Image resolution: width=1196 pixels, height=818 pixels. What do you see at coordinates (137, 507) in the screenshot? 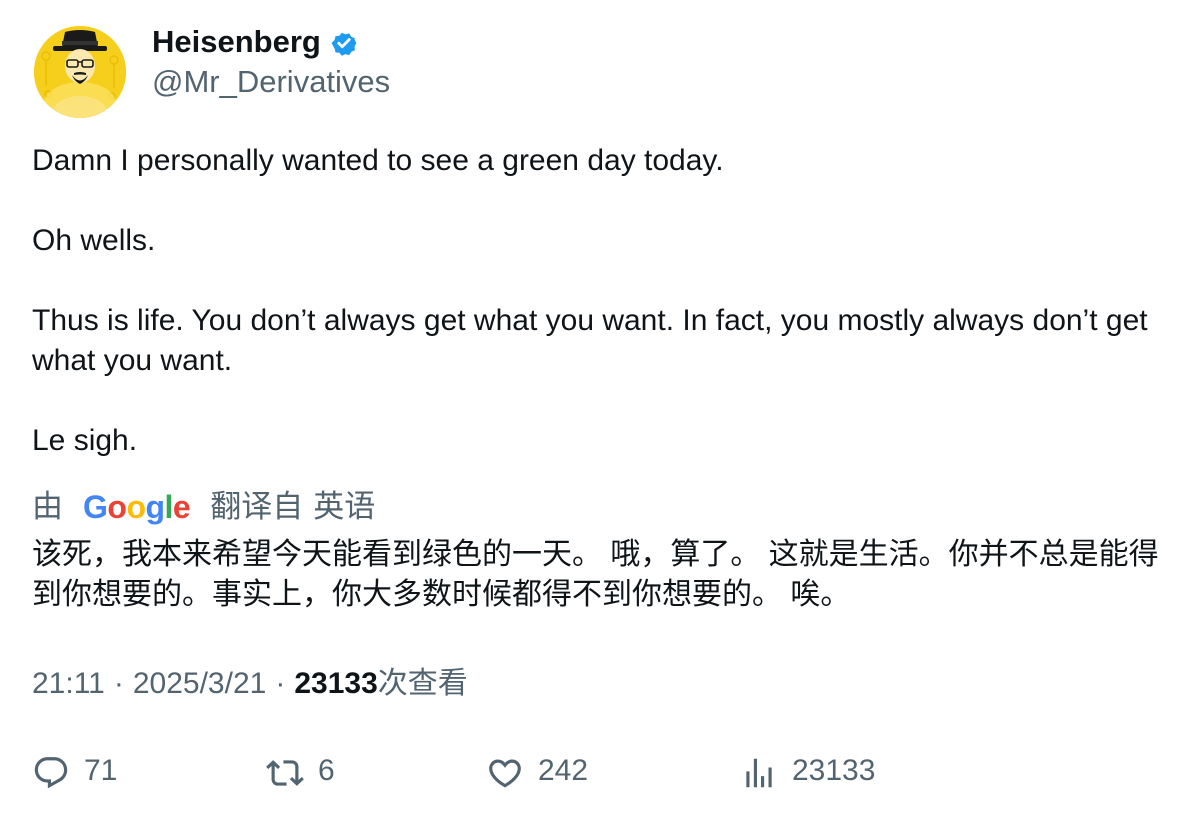
I see `google-logo: Google` at bounding box center [137, 507].